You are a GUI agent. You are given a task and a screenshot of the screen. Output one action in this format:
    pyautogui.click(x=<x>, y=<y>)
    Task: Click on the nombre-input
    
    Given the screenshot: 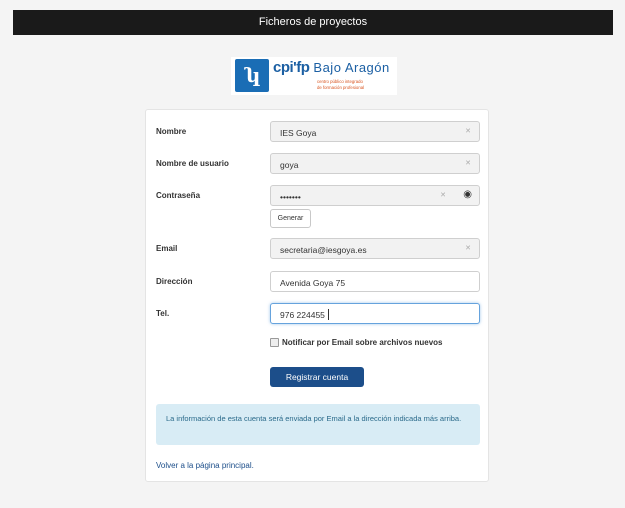 What is the action you would take?
    pyautogui.click(x=355, y=132)
    